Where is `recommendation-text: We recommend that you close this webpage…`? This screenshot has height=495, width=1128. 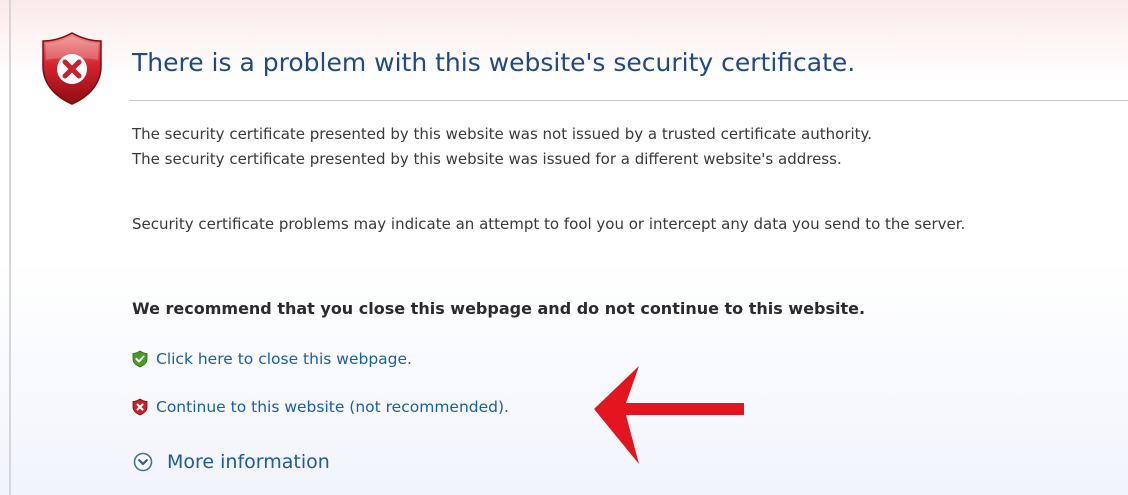 recommendation-text: We recommend that you close this webpage… is located at coordinates (499, 308).